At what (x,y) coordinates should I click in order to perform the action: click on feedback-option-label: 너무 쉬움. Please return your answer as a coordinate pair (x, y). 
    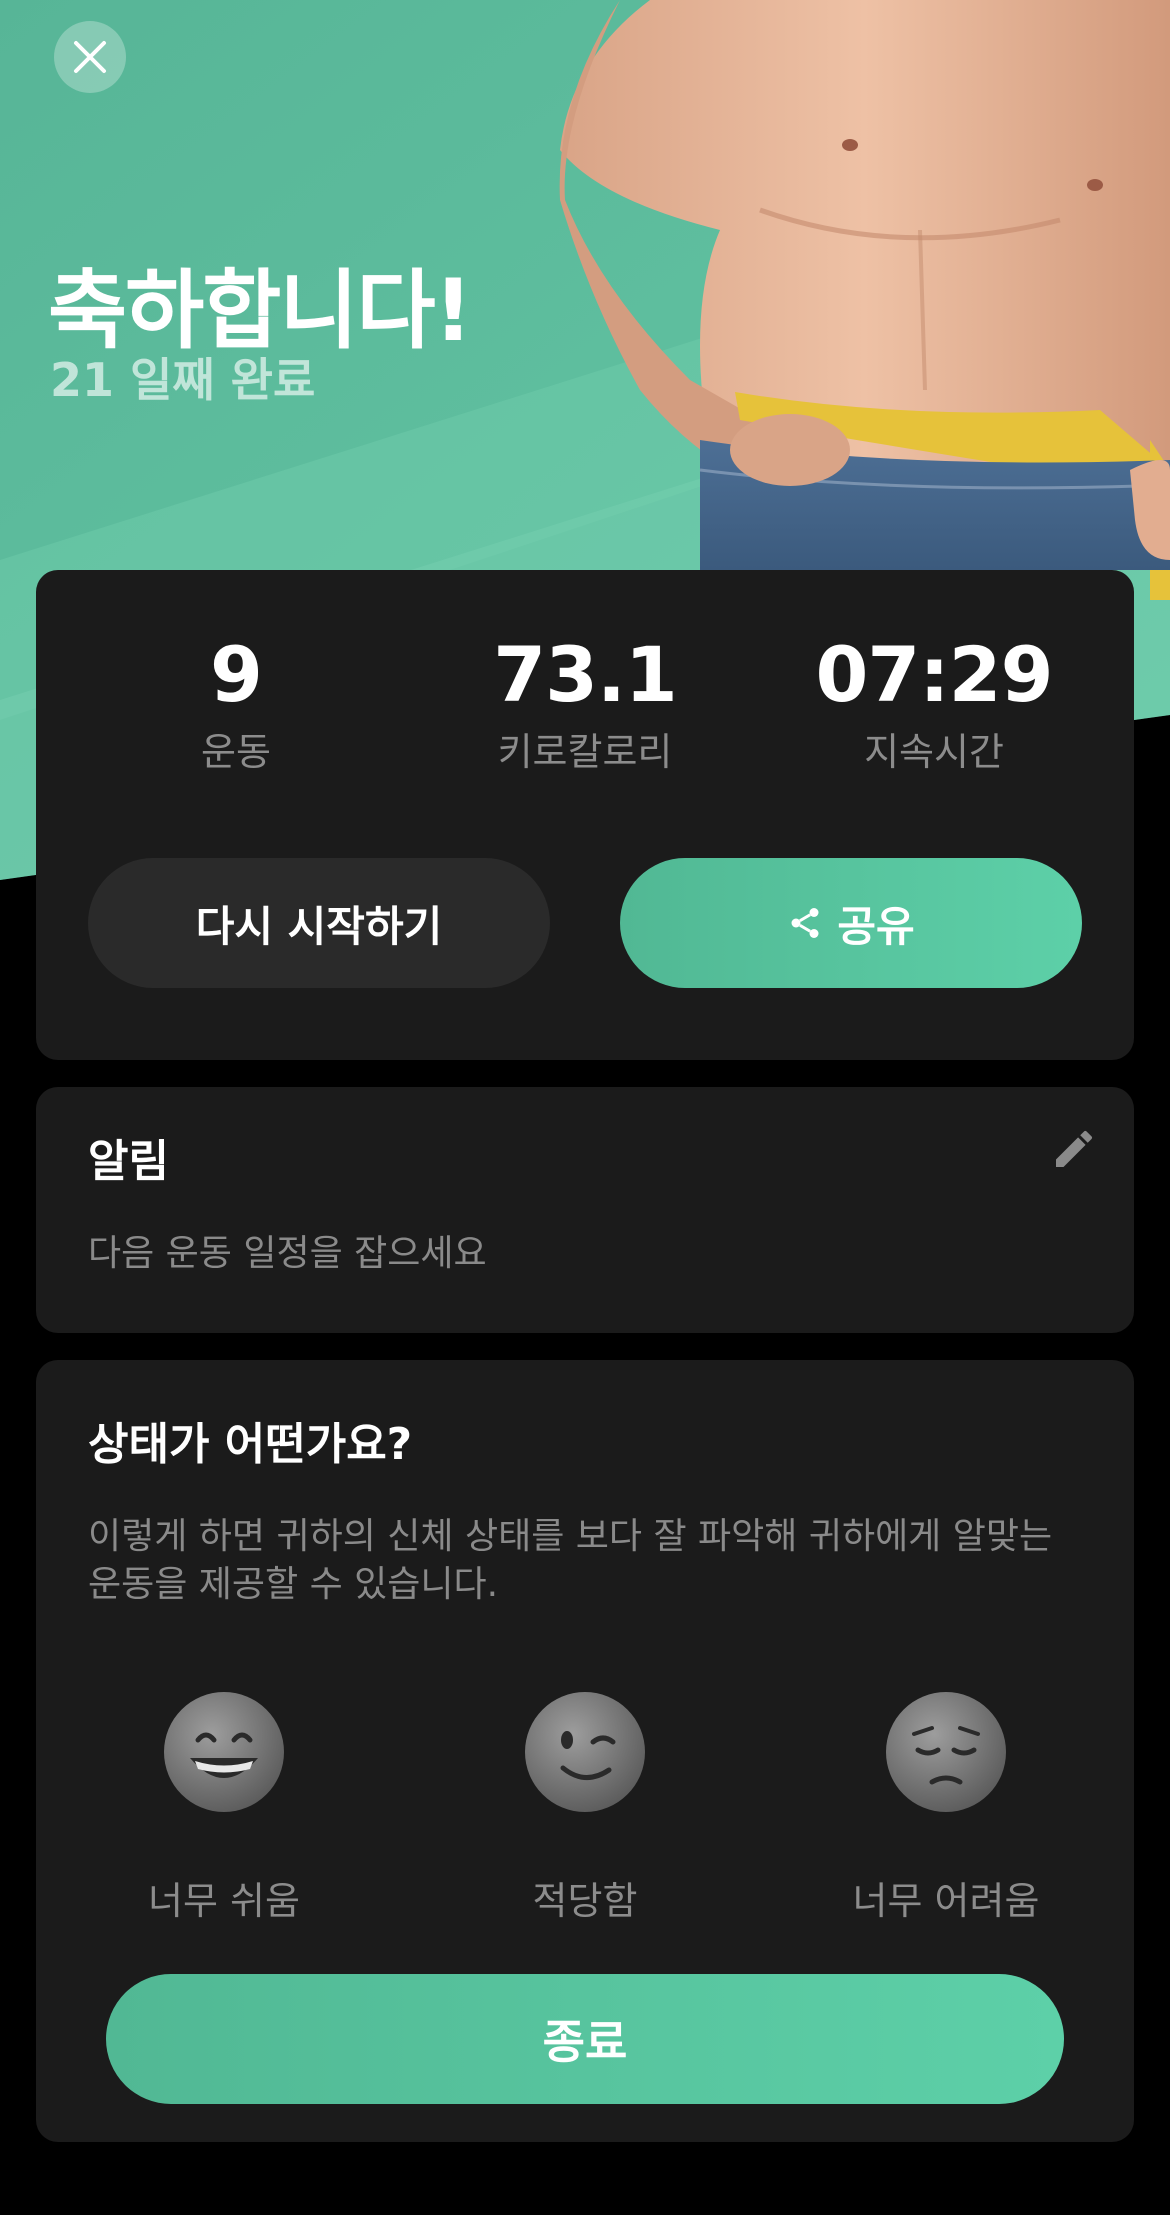
    Looking at the image, I should click on (224, 1901).